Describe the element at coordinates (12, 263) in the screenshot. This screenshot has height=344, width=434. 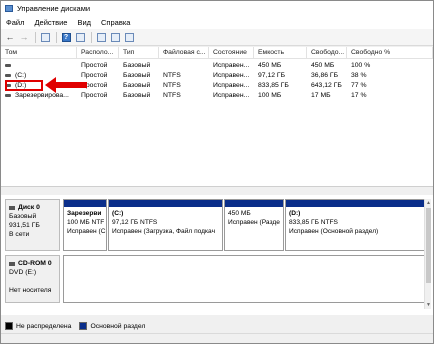
I see `cd-rom-icon` at that location.